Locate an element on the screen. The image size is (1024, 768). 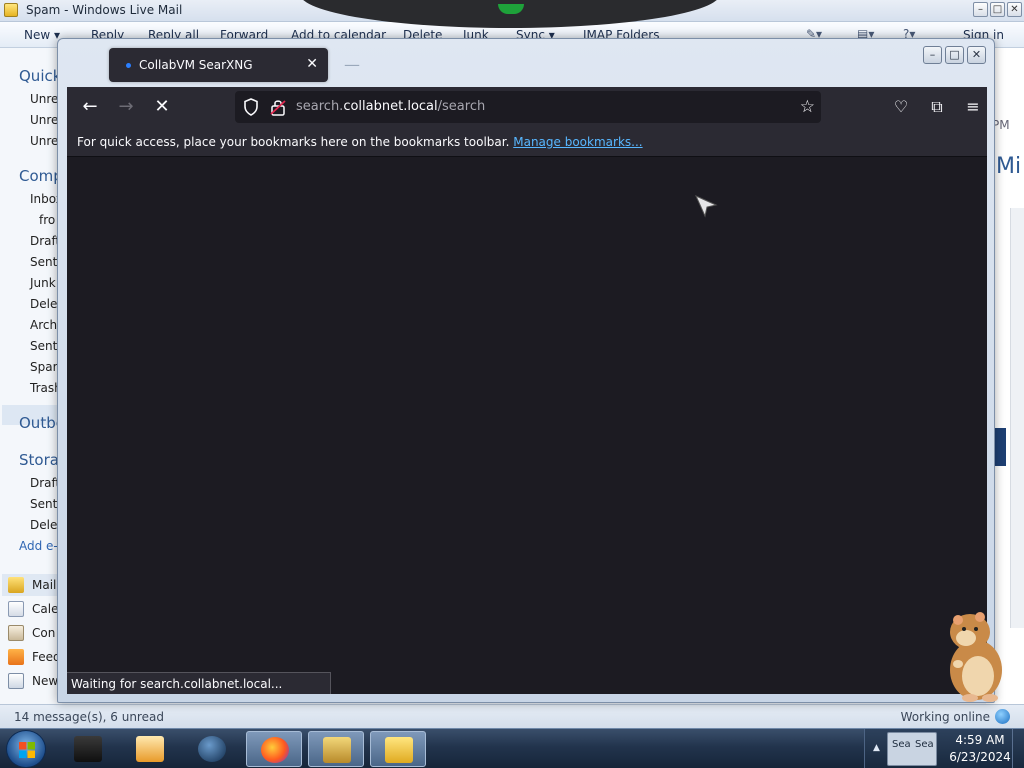
media-player-icon is located at coordinates (150, 749).